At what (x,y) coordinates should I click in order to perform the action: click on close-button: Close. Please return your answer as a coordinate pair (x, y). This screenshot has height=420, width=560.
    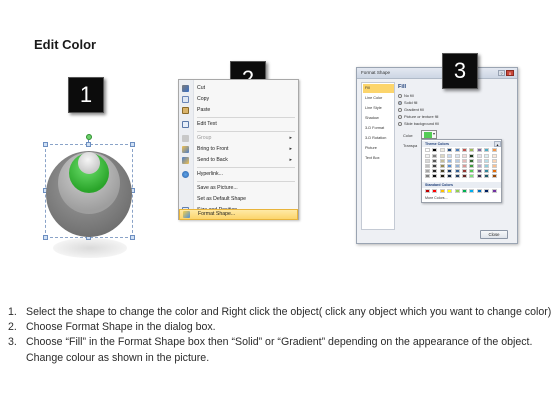
    Looking at the image, I should click on (494, 234).